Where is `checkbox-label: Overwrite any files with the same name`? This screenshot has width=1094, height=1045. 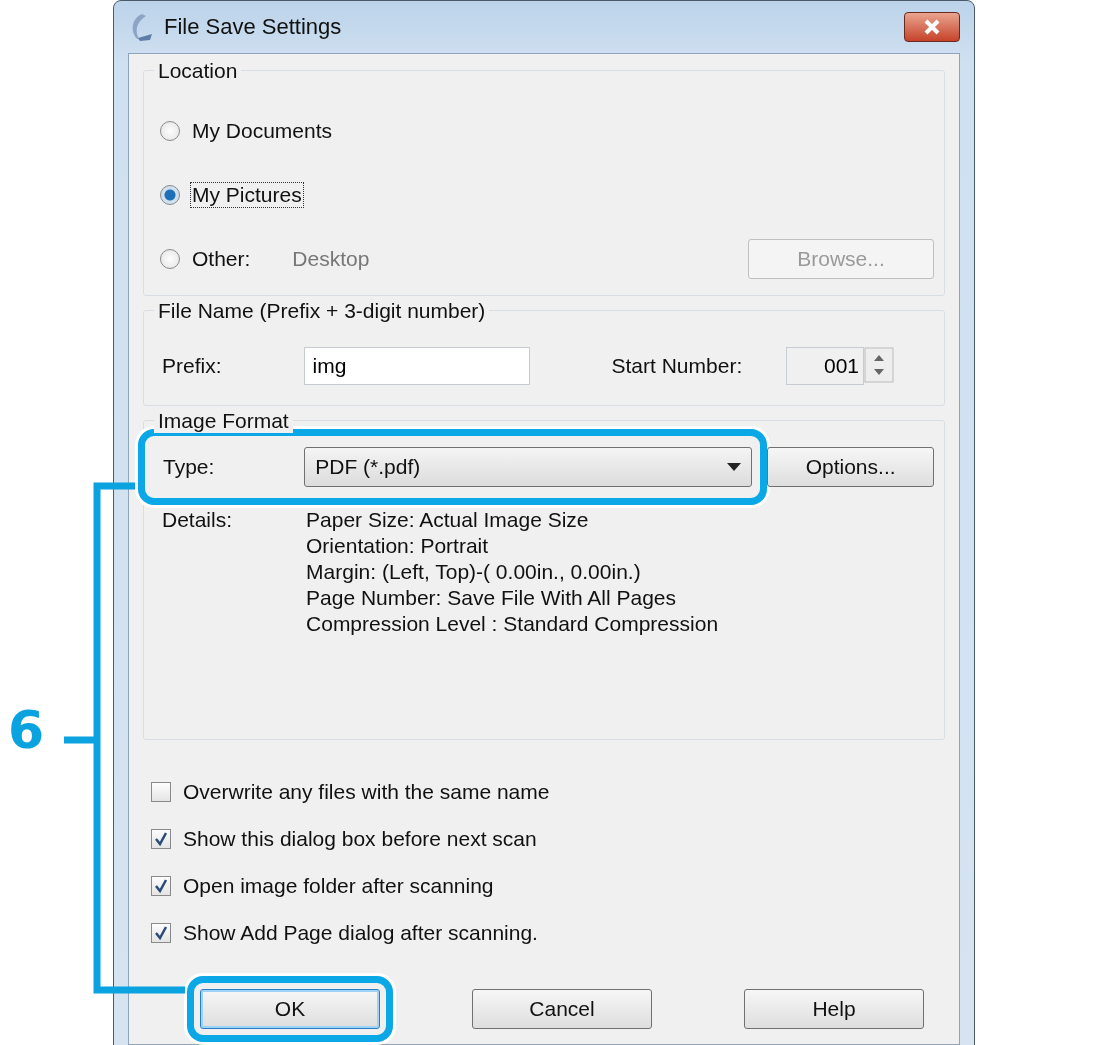
checkbox-label: Overwrite any files with the same name is located at coordinates (366, 791).